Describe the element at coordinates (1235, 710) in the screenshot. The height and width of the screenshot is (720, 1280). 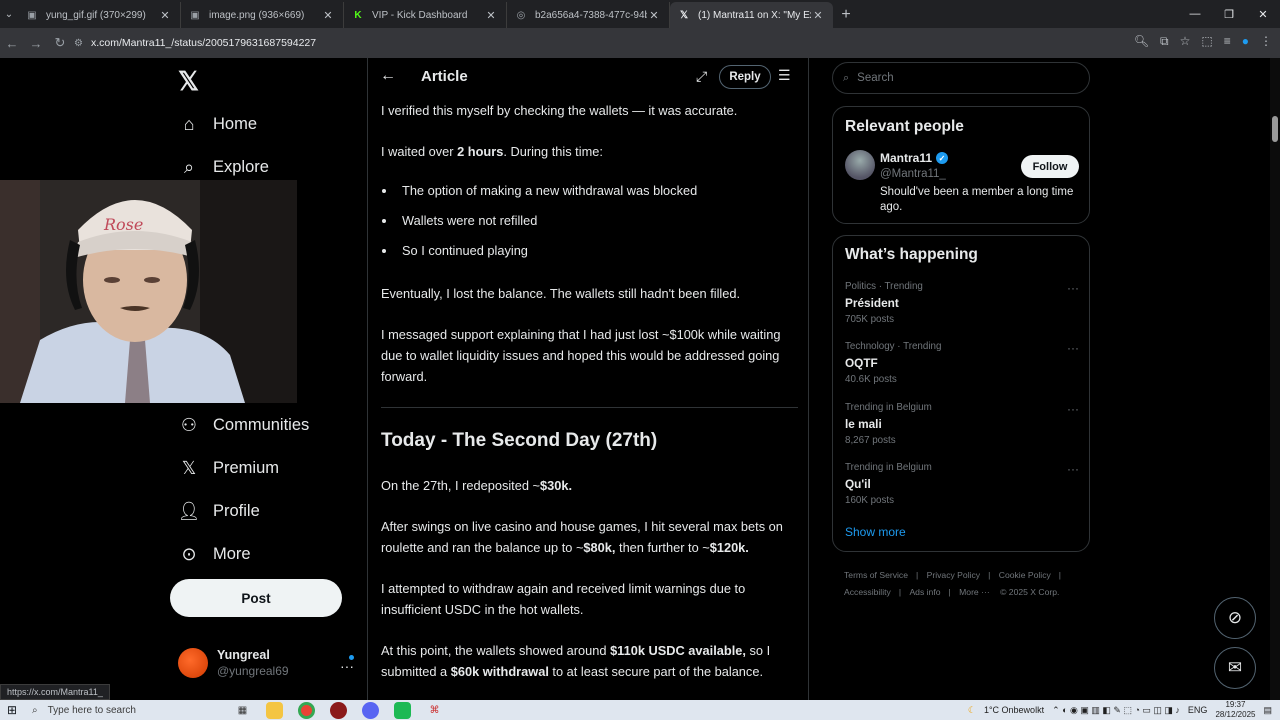
I see `clock: 19:37 28/12/2025` at that location.